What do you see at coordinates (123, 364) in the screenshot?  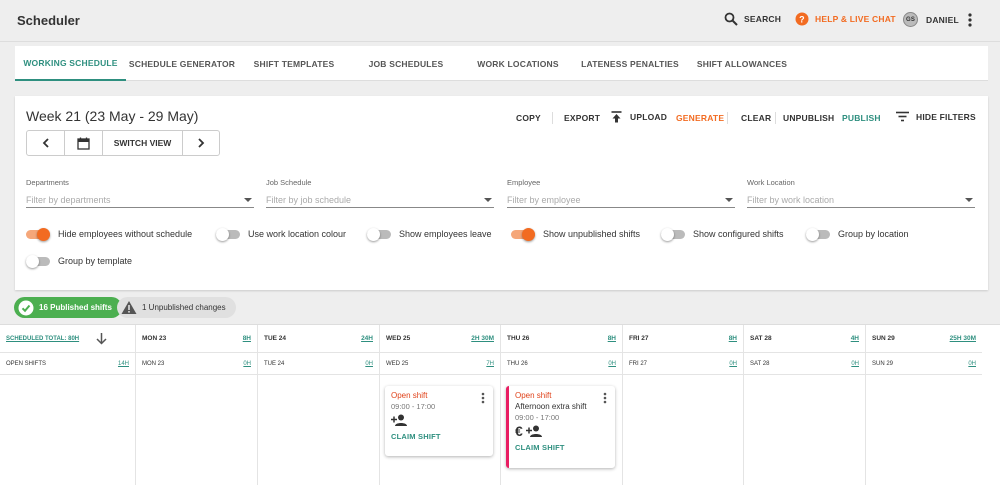 I see `open-shifts-hours-link: 14H` at bounding box center [123, 364].